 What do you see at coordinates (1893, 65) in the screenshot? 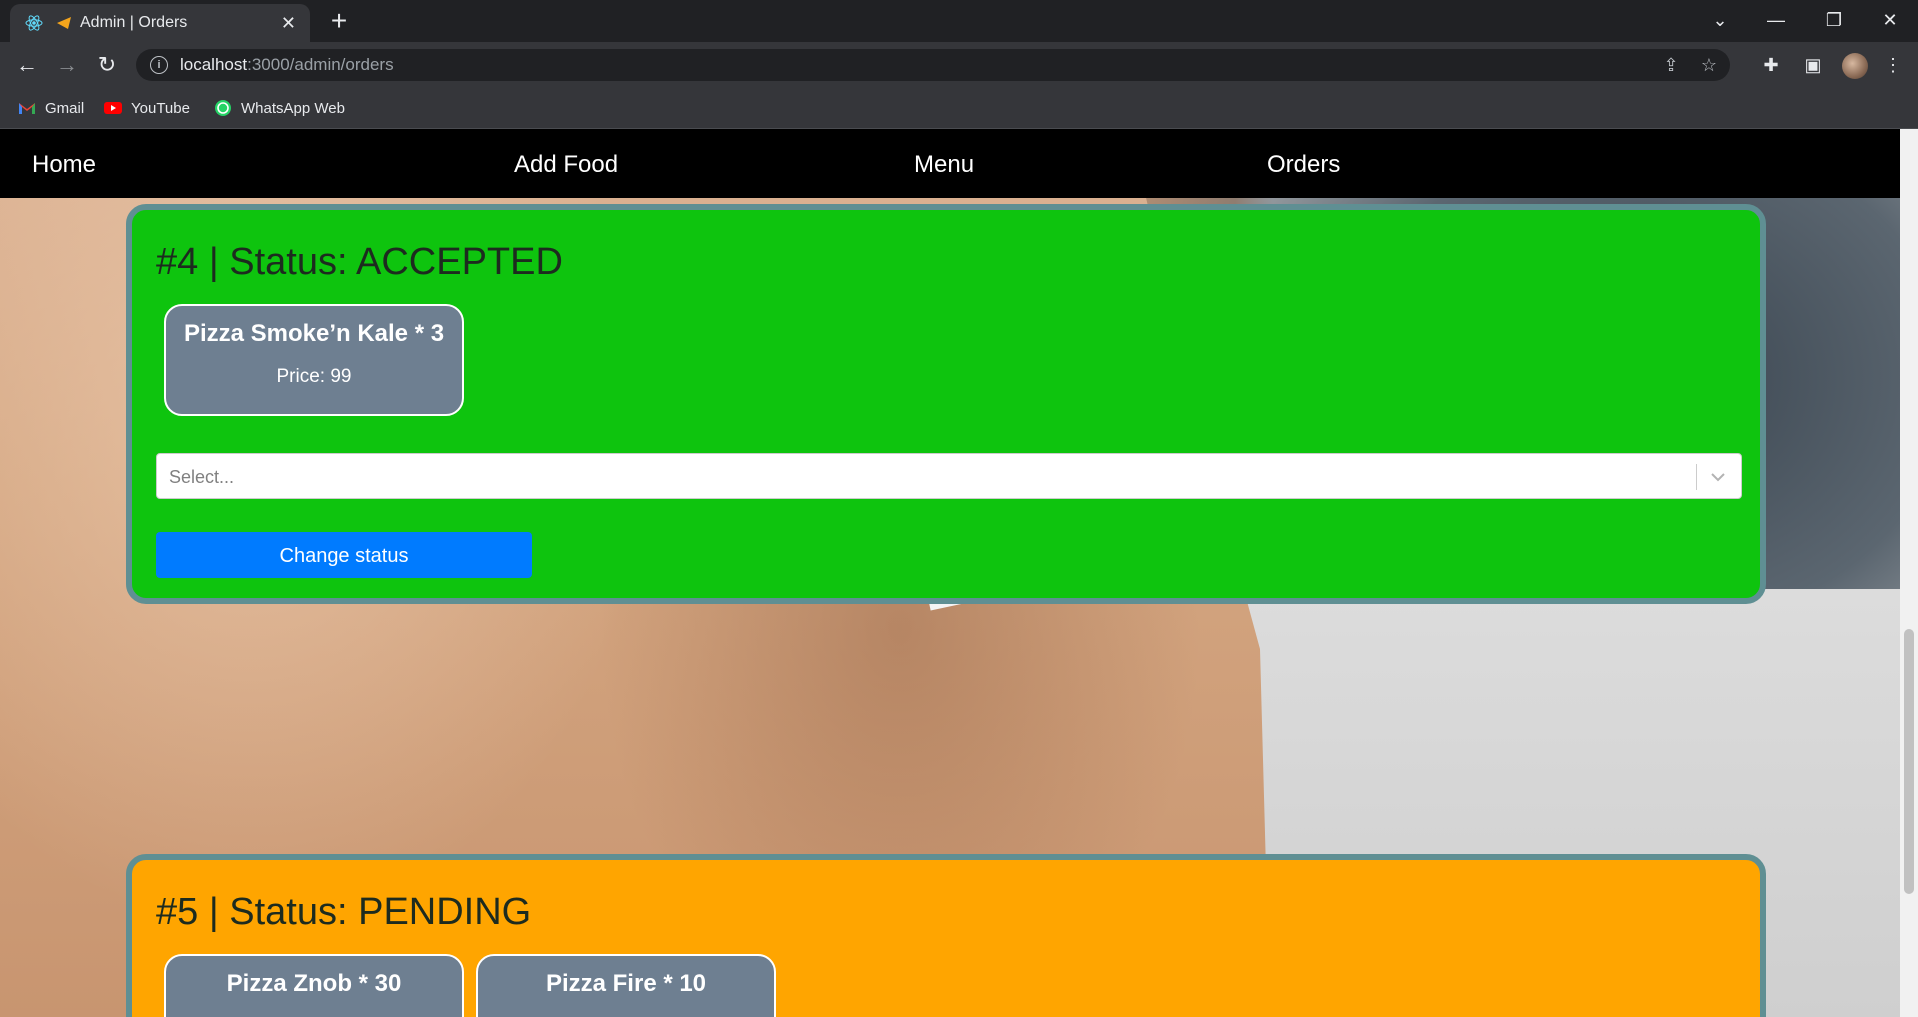
I see `menu-kebab-icon: ⋮` at bounding box center [1893, 65].